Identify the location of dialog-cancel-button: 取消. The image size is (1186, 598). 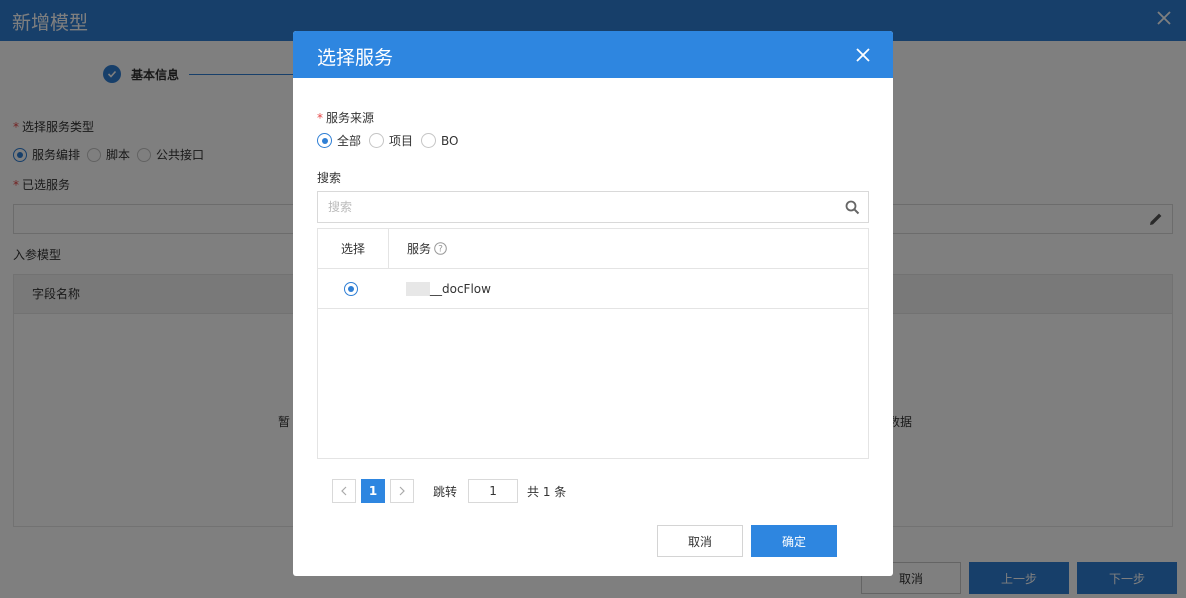
(700, 541).